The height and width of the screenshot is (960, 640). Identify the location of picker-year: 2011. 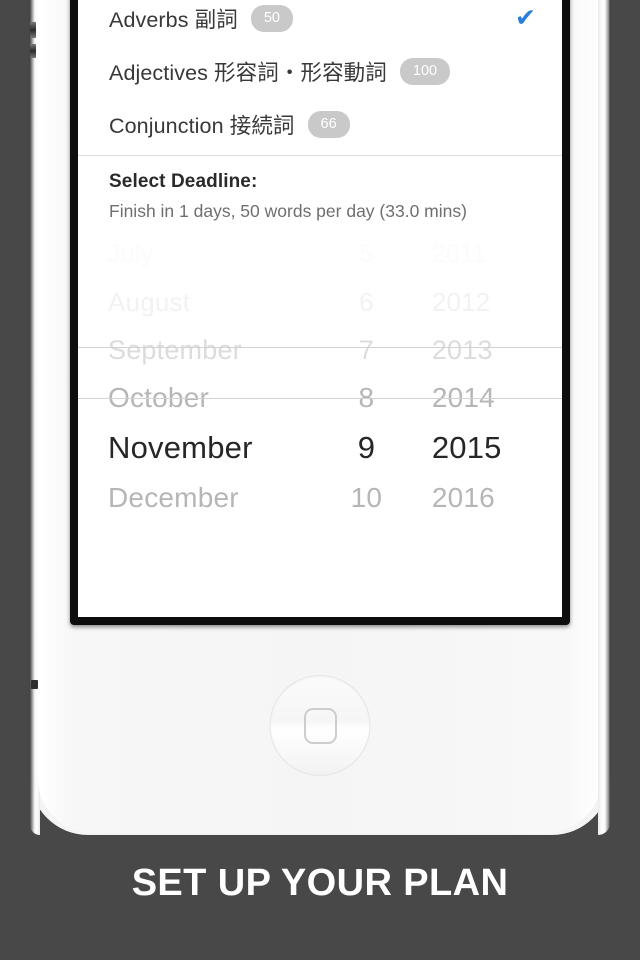
(459, 253).